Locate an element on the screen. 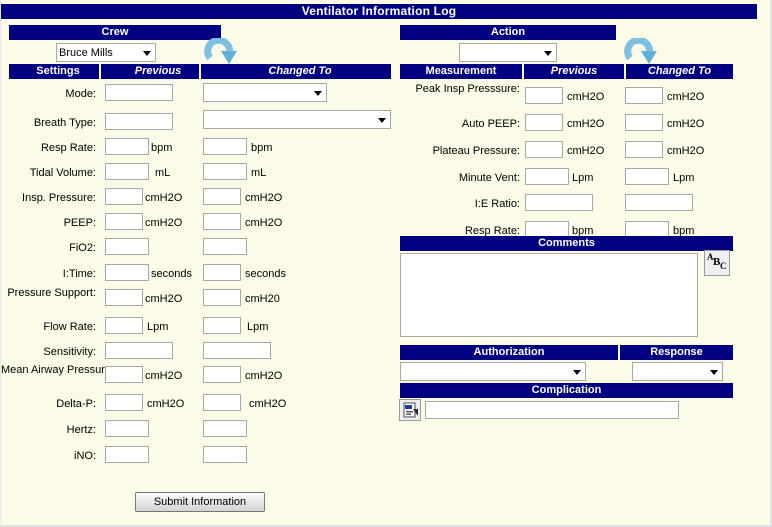 The height and width of the screenshot is (527, 772). comments-header: Comments is located at coordinates (566, 243).